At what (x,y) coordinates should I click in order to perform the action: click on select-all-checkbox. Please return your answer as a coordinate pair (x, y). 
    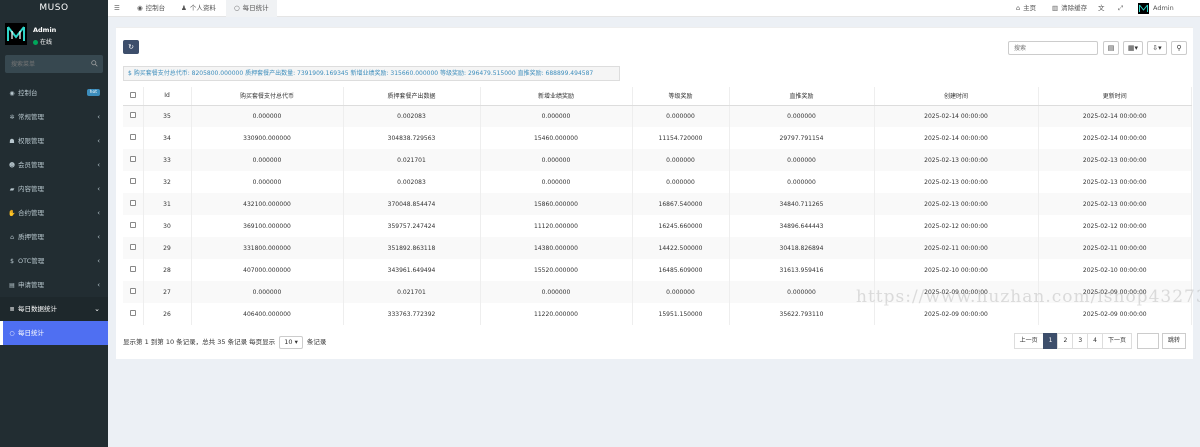
    Looking at the image, I should click on (132, 94).